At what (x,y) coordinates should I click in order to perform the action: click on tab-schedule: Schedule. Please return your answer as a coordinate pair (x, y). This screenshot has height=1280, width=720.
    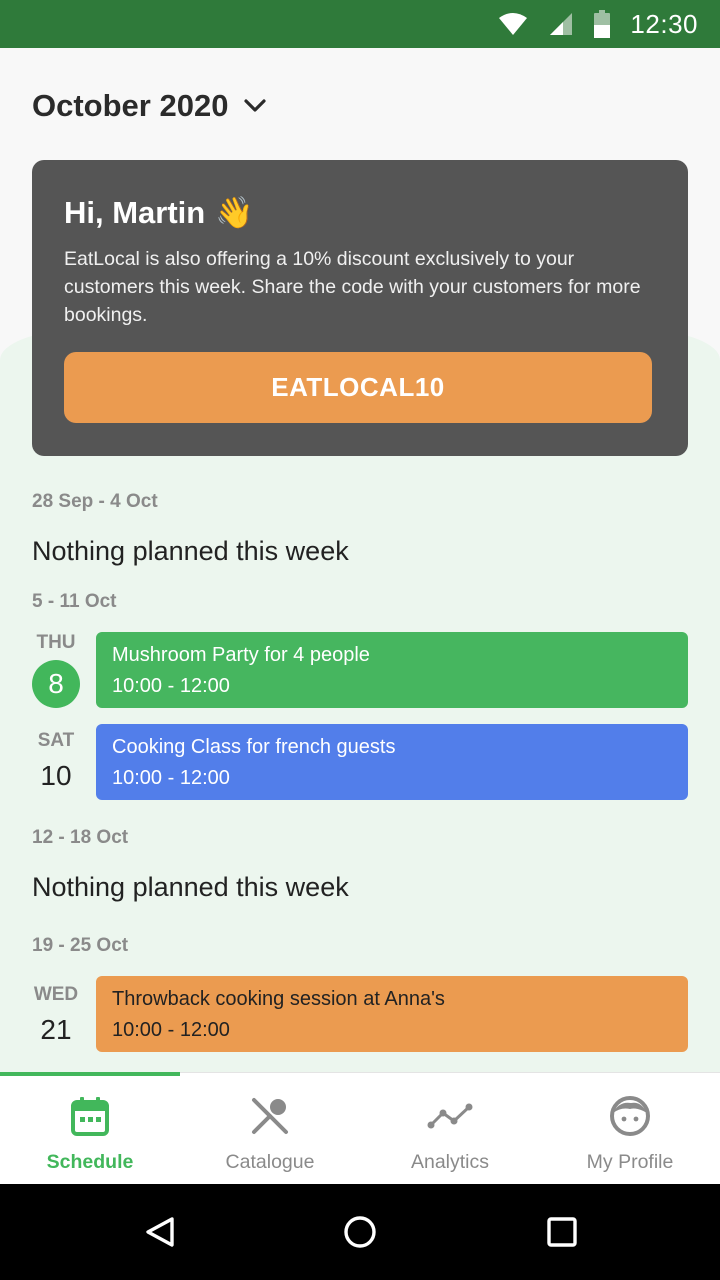
    Looking at the image, I should click on (90, 1129).